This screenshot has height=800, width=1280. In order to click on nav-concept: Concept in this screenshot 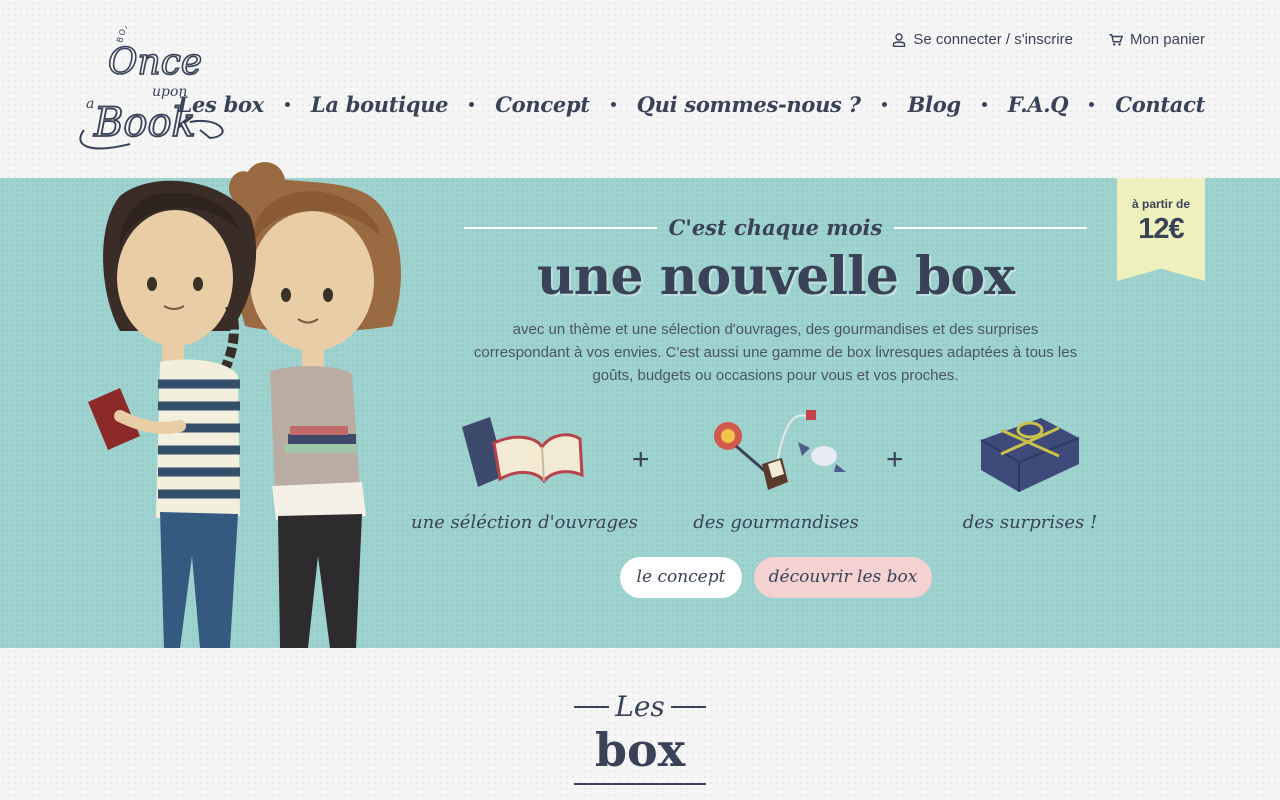, I will do `click(542, 104)`.